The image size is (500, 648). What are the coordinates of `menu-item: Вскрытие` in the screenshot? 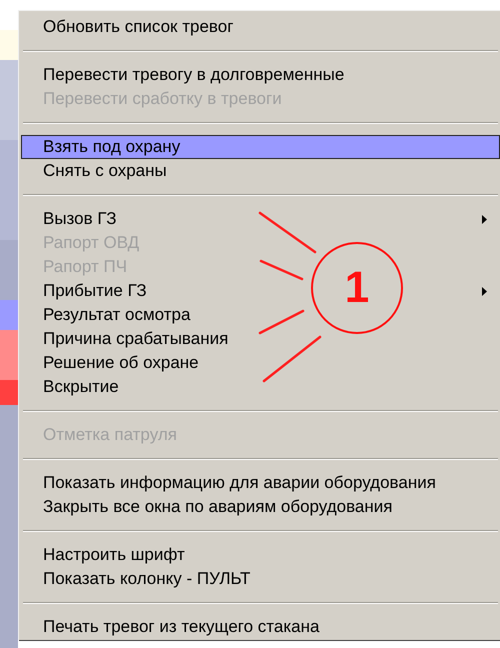 It's located at (81, 387).